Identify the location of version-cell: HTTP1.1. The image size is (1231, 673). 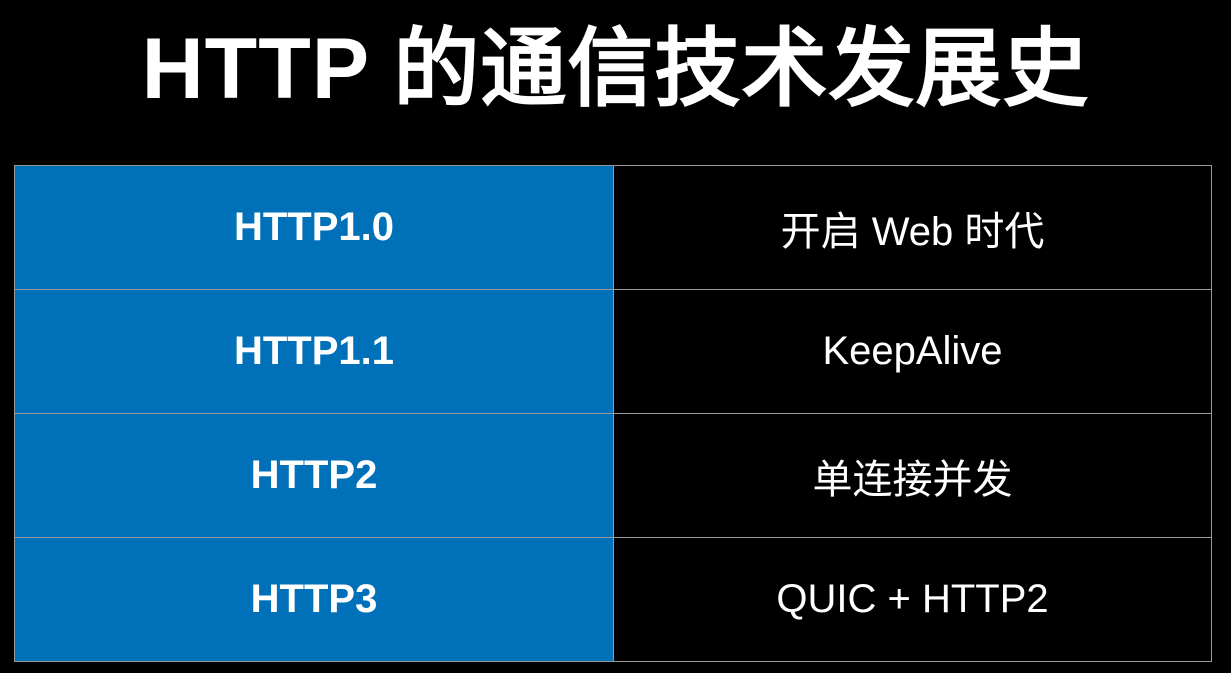
(314, 351).